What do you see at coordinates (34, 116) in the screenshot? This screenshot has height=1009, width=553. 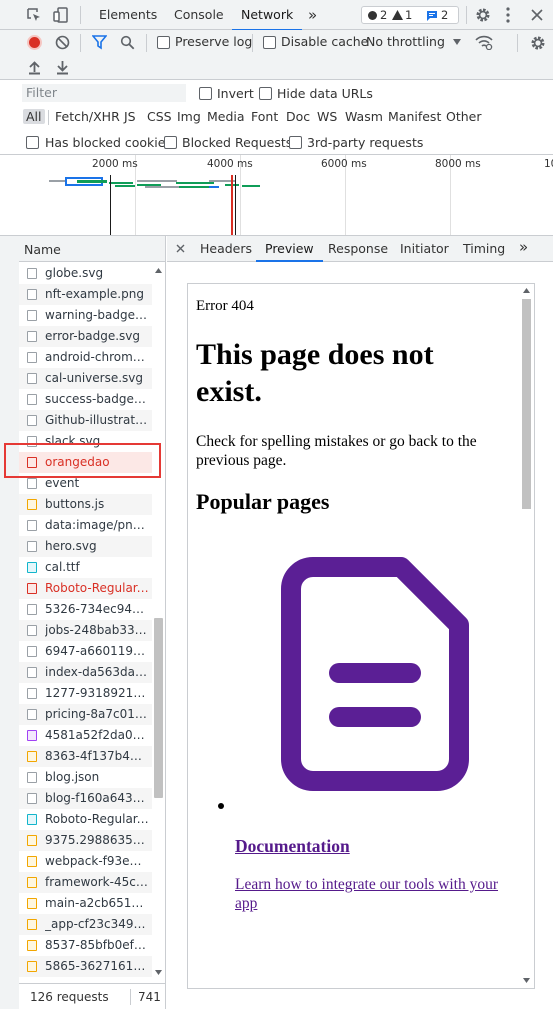 I see `type-filter-all: All` at bounding box center [34, 116].